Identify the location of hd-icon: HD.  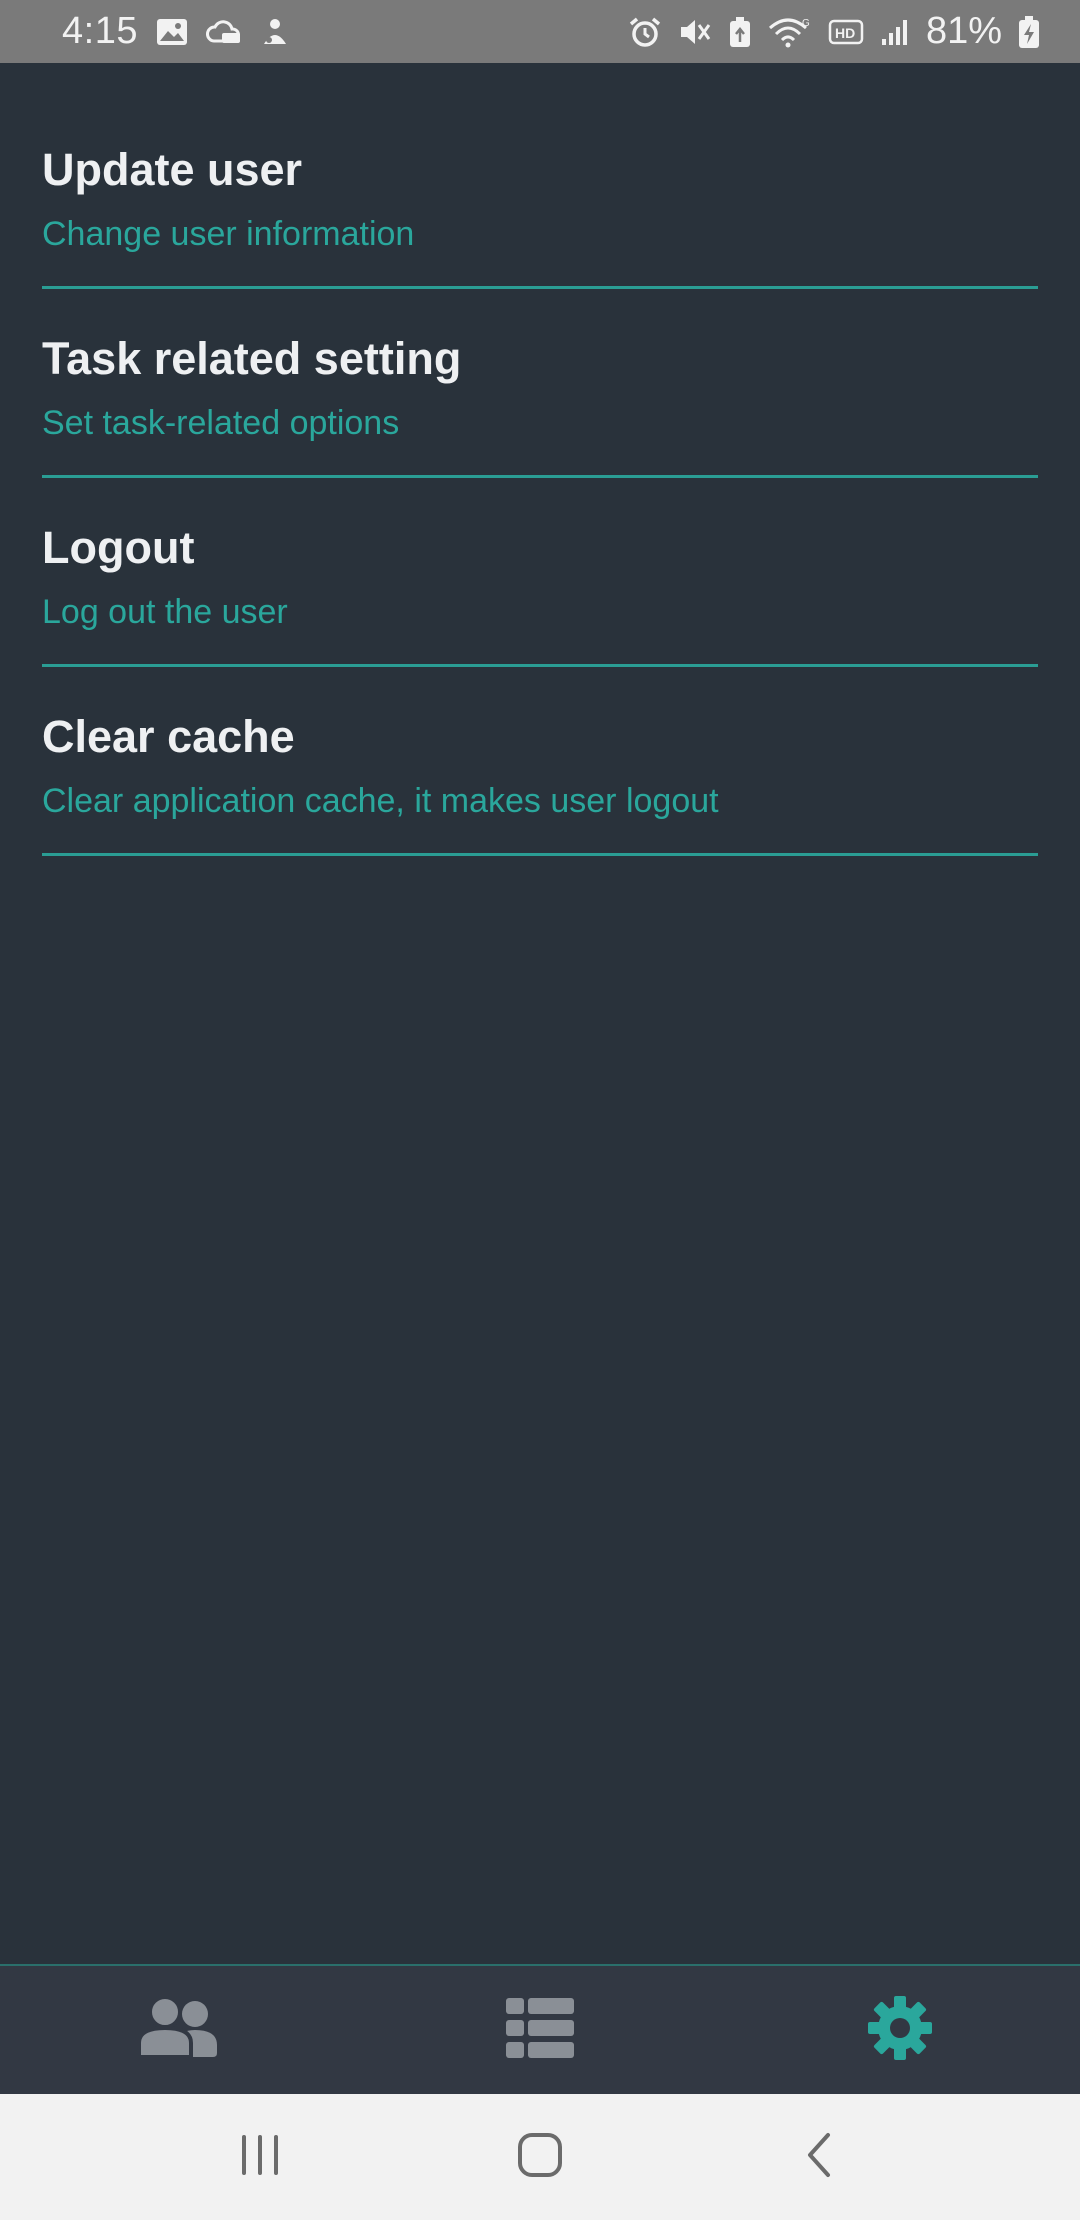
(846, 32).